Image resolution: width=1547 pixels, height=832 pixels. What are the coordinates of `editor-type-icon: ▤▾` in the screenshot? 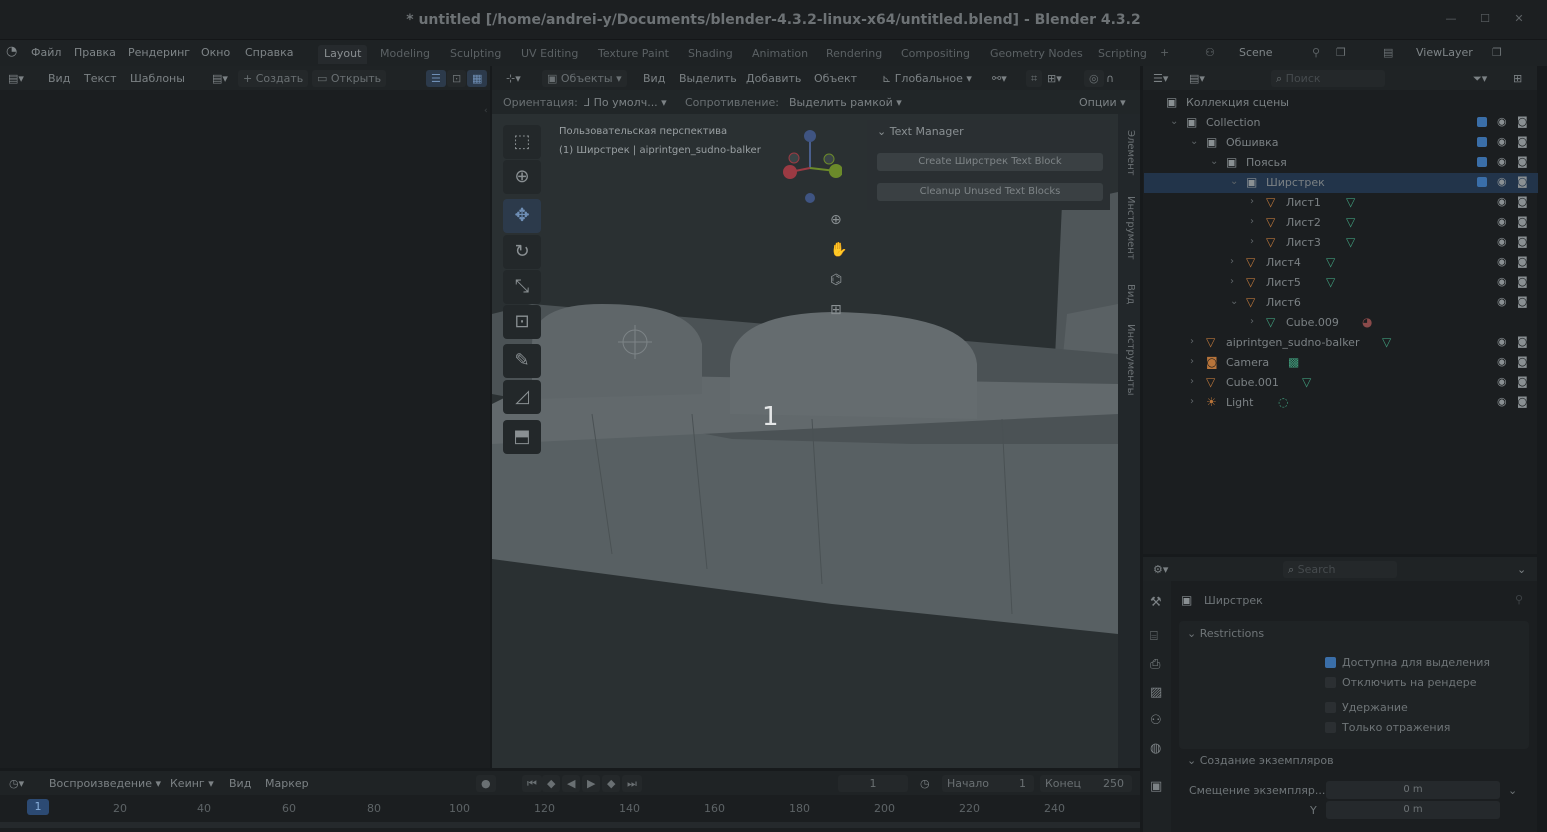 It's located at (16, 78).